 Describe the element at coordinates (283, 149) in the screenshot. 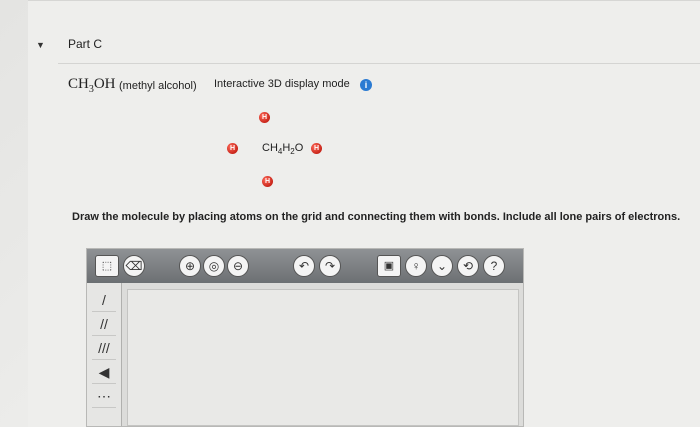

I see `structure-formula: CH4H2O` at that location.